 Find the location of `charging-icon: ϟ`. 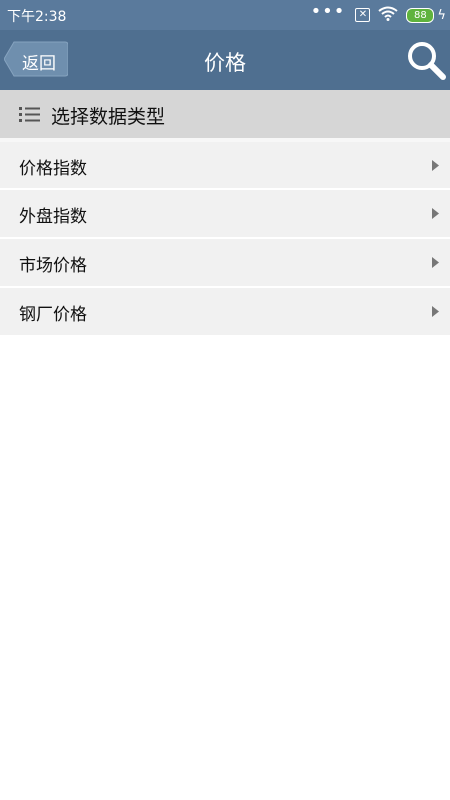

charging-icon: ϟ is located at coordinates (441, 15).